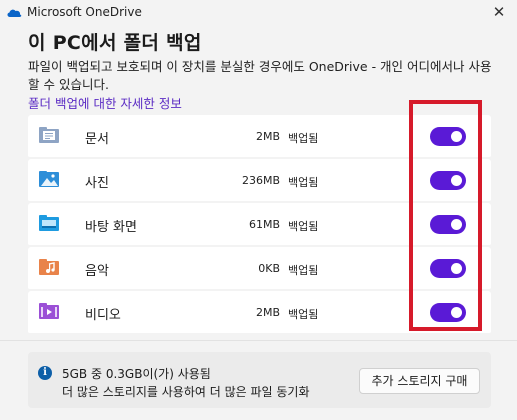 The image size is (517, 420). I want to click on music-folder-icon, so click(49, 267).